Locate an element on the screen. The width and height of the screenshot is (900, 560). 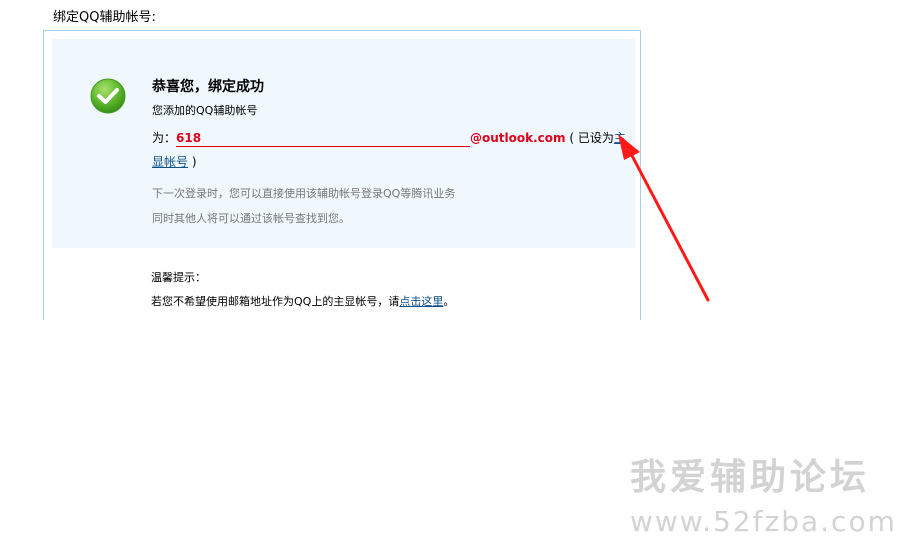
tip-title: 温馨提示： is located at coordinates (178, 277).